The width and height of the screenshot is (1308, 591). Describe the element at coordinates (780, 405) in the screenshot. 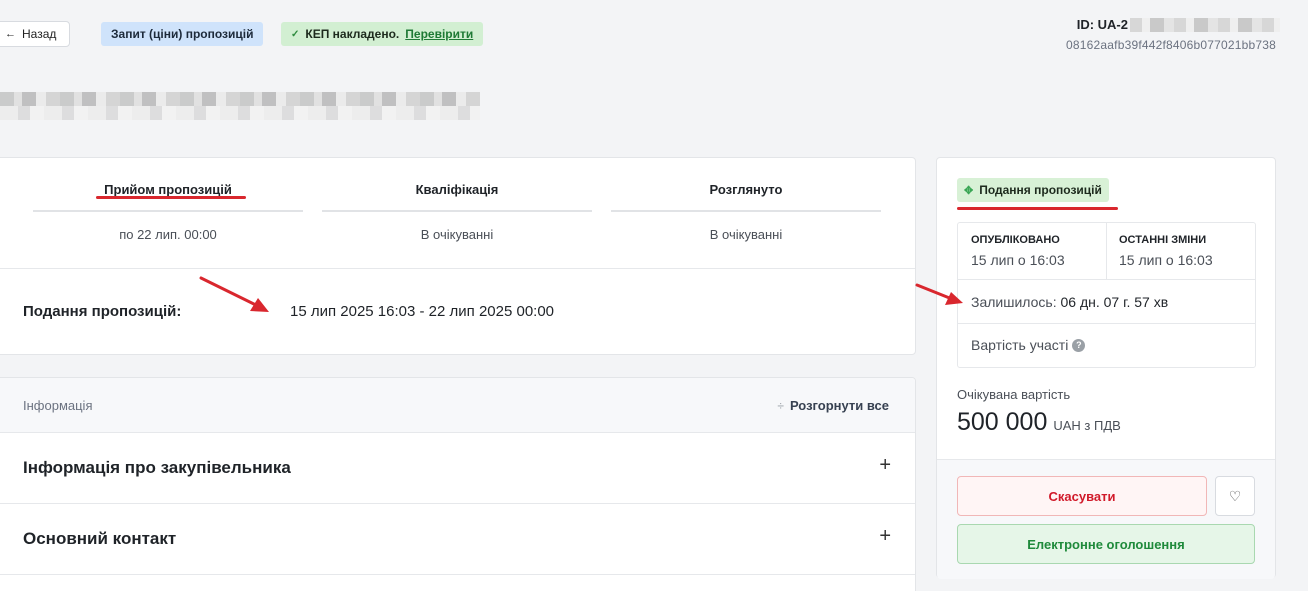

I see `expand-icon: ÷` at that location.